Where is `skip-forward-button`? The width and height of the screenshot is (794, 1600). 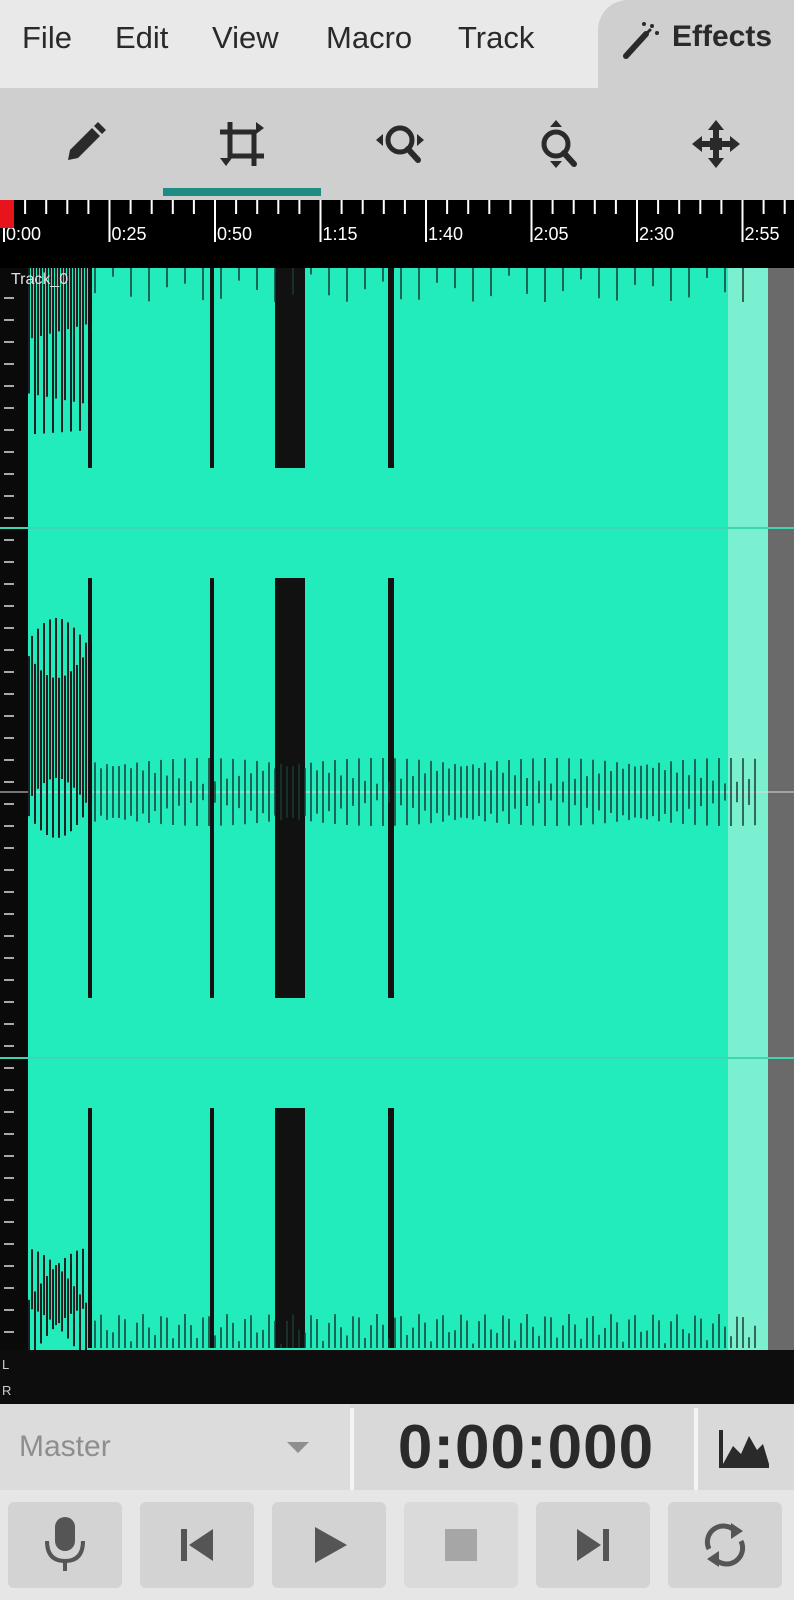
skip-forward-button is located at coordinates (593, 1545).